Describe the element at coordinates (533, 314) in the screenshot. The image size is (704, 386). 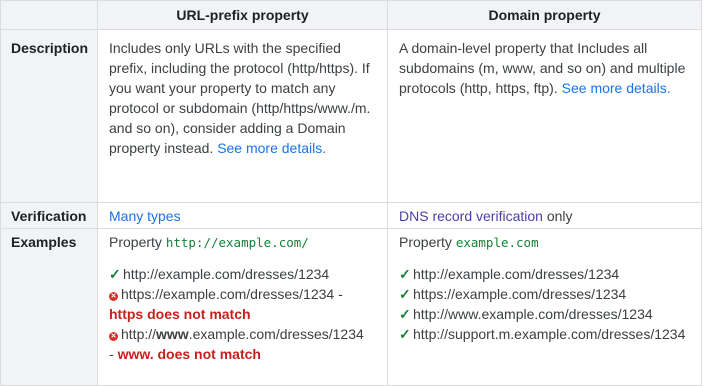
I see `example-url: http://www.example.com/dresses/1234` at that location.